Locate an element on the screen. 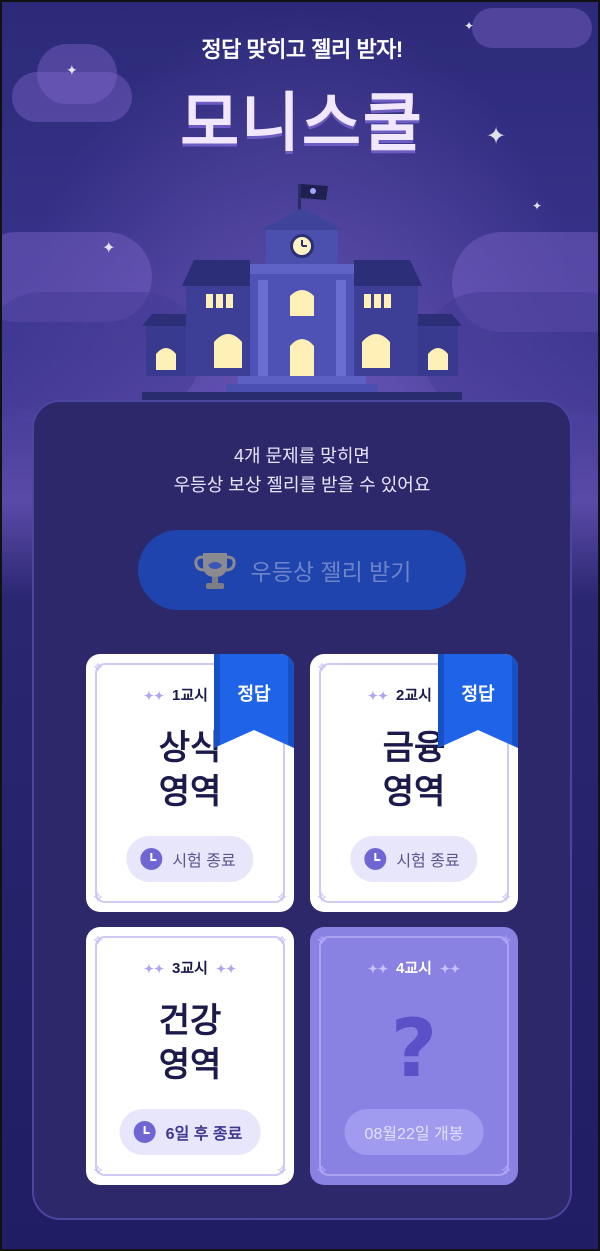  status-pill: 08월22일 개봉 is located at coordinates (414, 1132).